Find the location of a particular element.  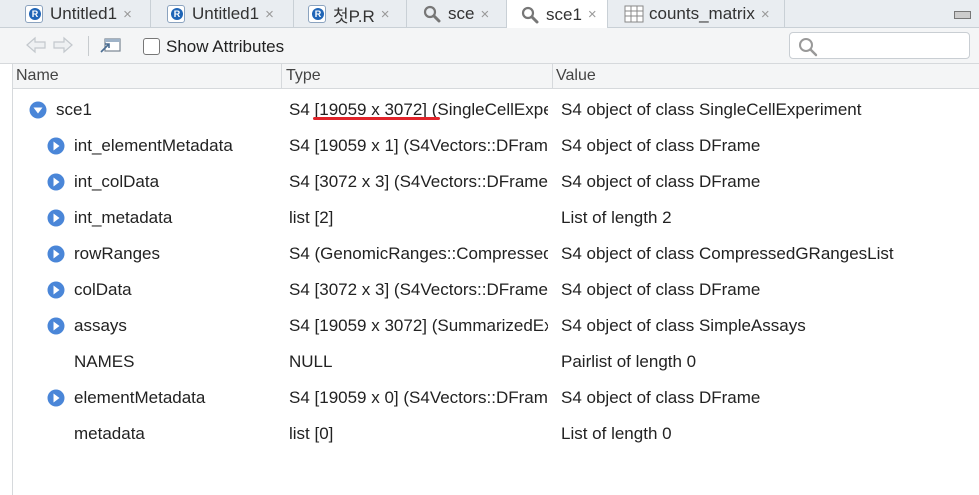

column-header: Name Type Value is located at coordinates (495, 76).